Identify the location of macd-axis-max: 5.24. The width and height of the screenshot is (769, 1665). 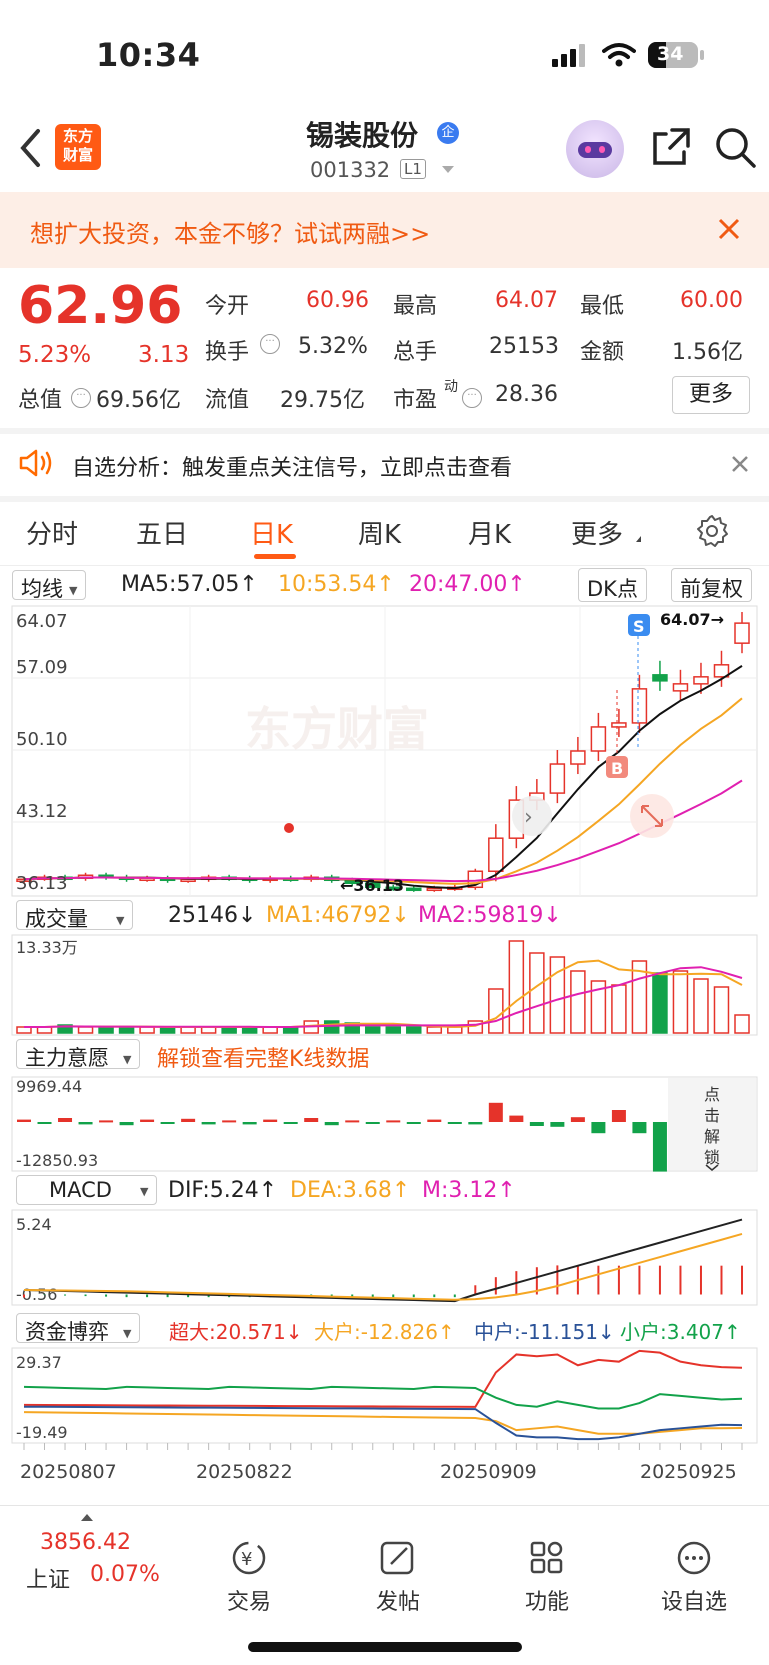
(34, 1224).